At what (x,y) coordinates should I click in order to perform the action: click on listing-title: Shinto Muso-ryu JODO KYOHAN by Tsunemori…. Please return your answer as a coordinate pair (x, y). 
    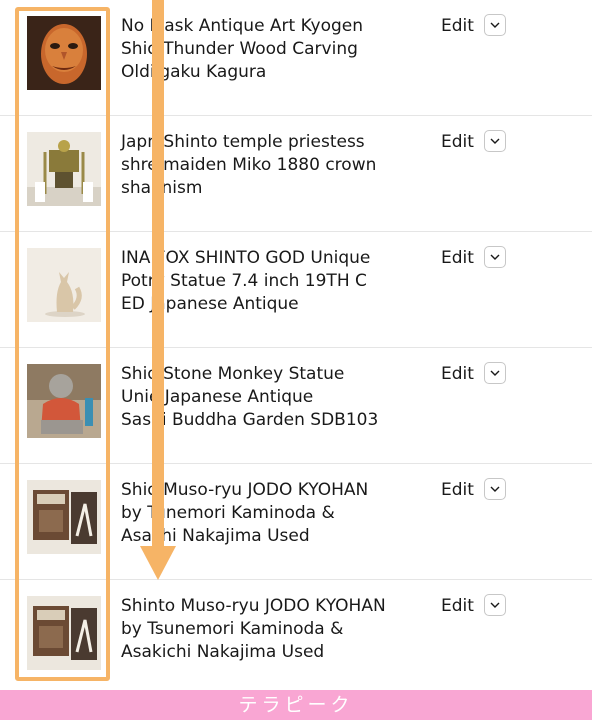
    Looking at the image, I should click on (266, 629).